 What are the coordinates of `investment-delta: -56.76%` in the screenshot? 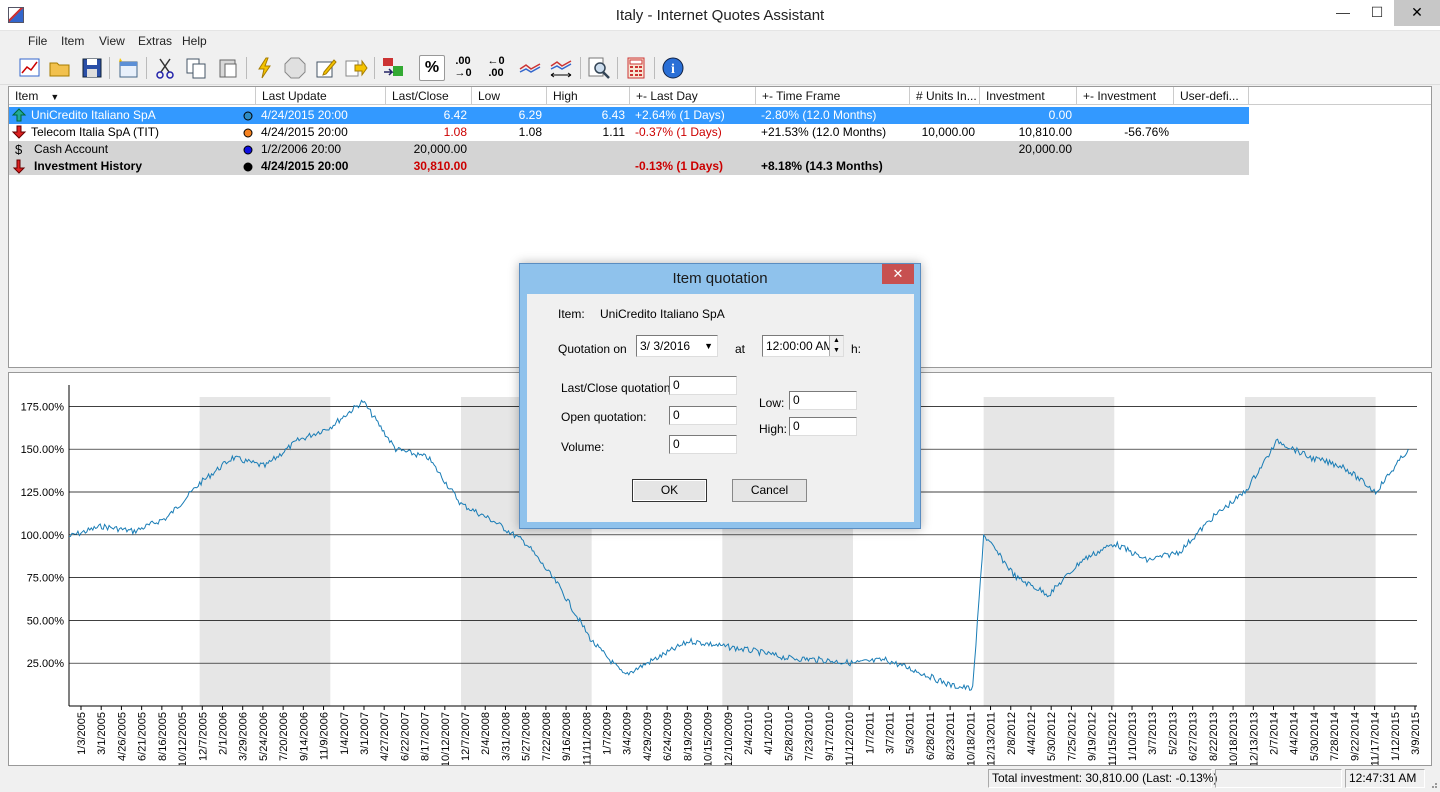 It's located at (1146, 132).